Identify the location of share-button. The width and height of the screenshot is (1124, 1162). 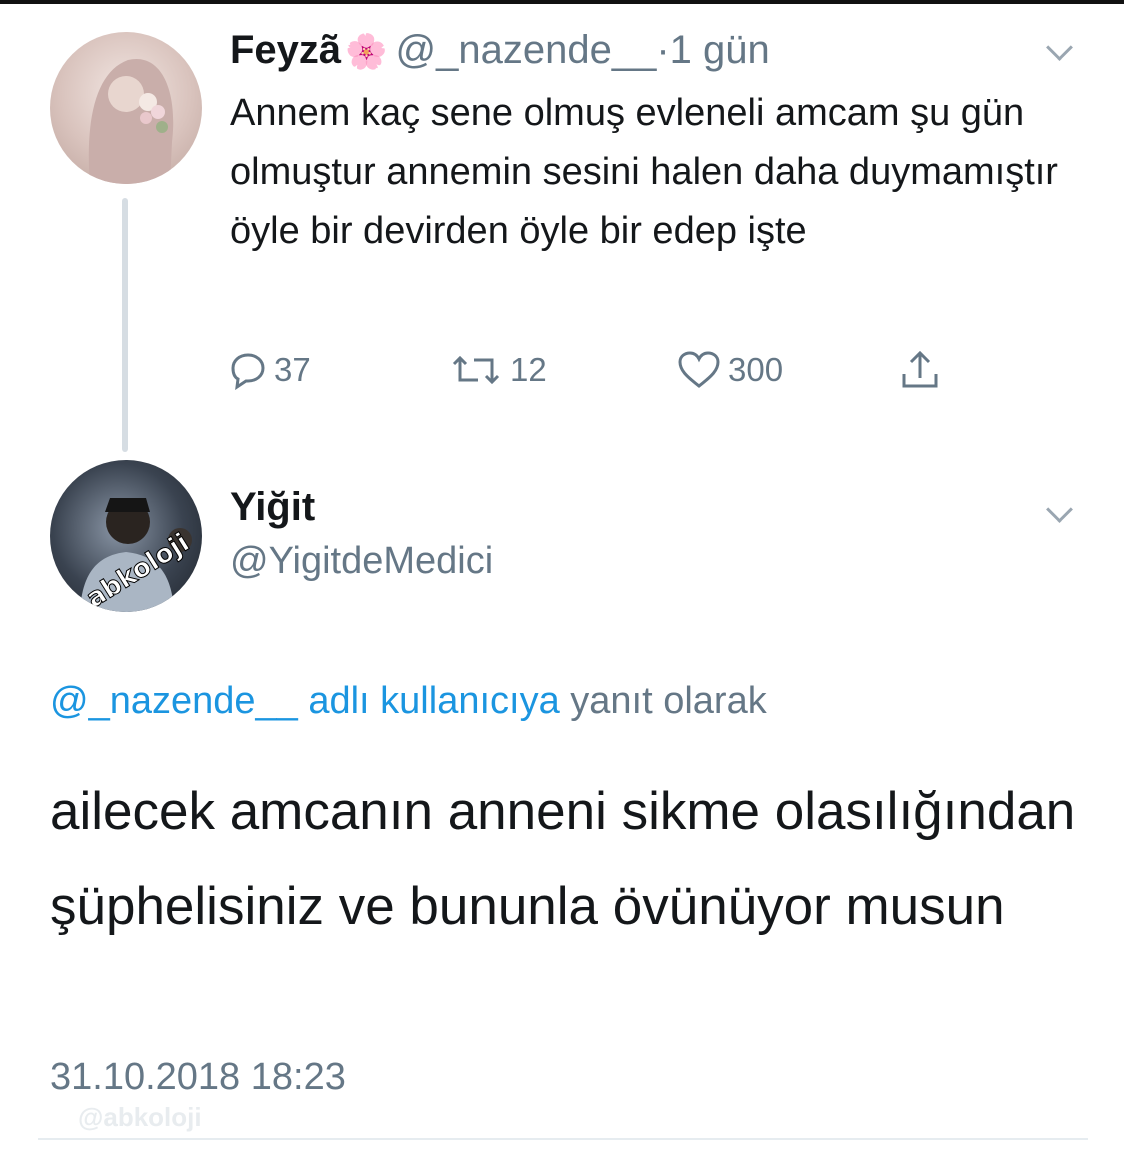
(923, 370).